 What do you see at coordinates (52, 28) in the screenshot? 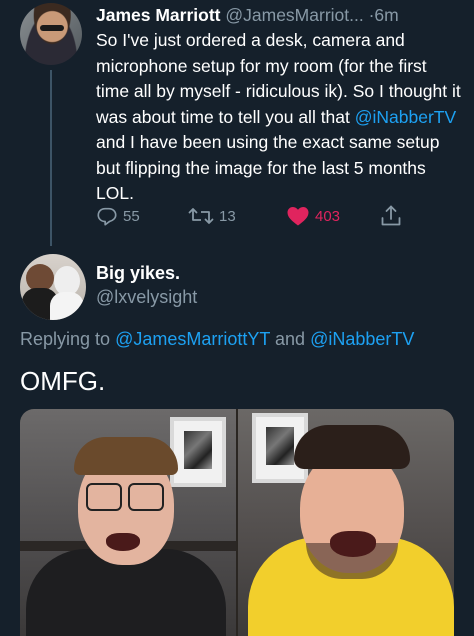
I see `avatar-sunglasses` at bounding box center [52, 28].